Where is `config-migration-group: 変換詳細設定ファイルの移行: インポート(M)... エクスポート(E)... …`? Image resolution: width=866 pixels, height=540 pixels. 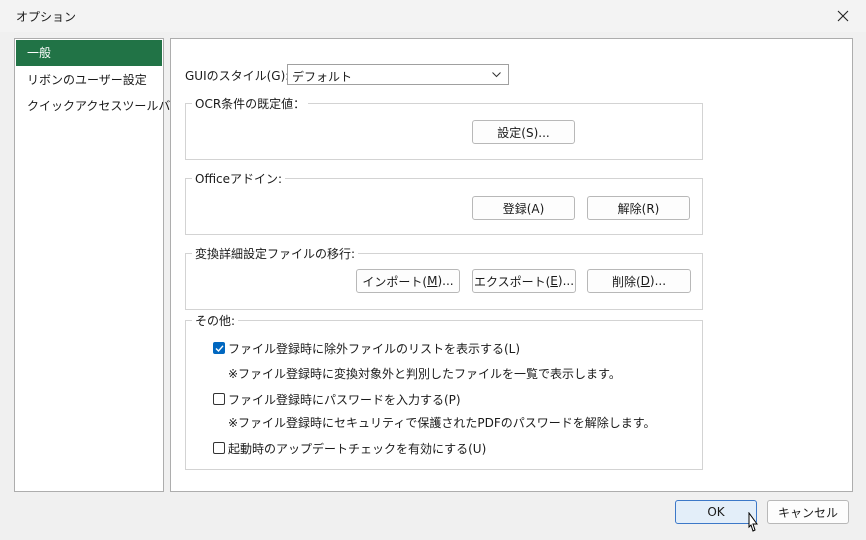
config-migration-group: 変換詳細設定ファイルの移行: インポート(M)... エクスポート(E)... … is located at coordinates (444, 277).